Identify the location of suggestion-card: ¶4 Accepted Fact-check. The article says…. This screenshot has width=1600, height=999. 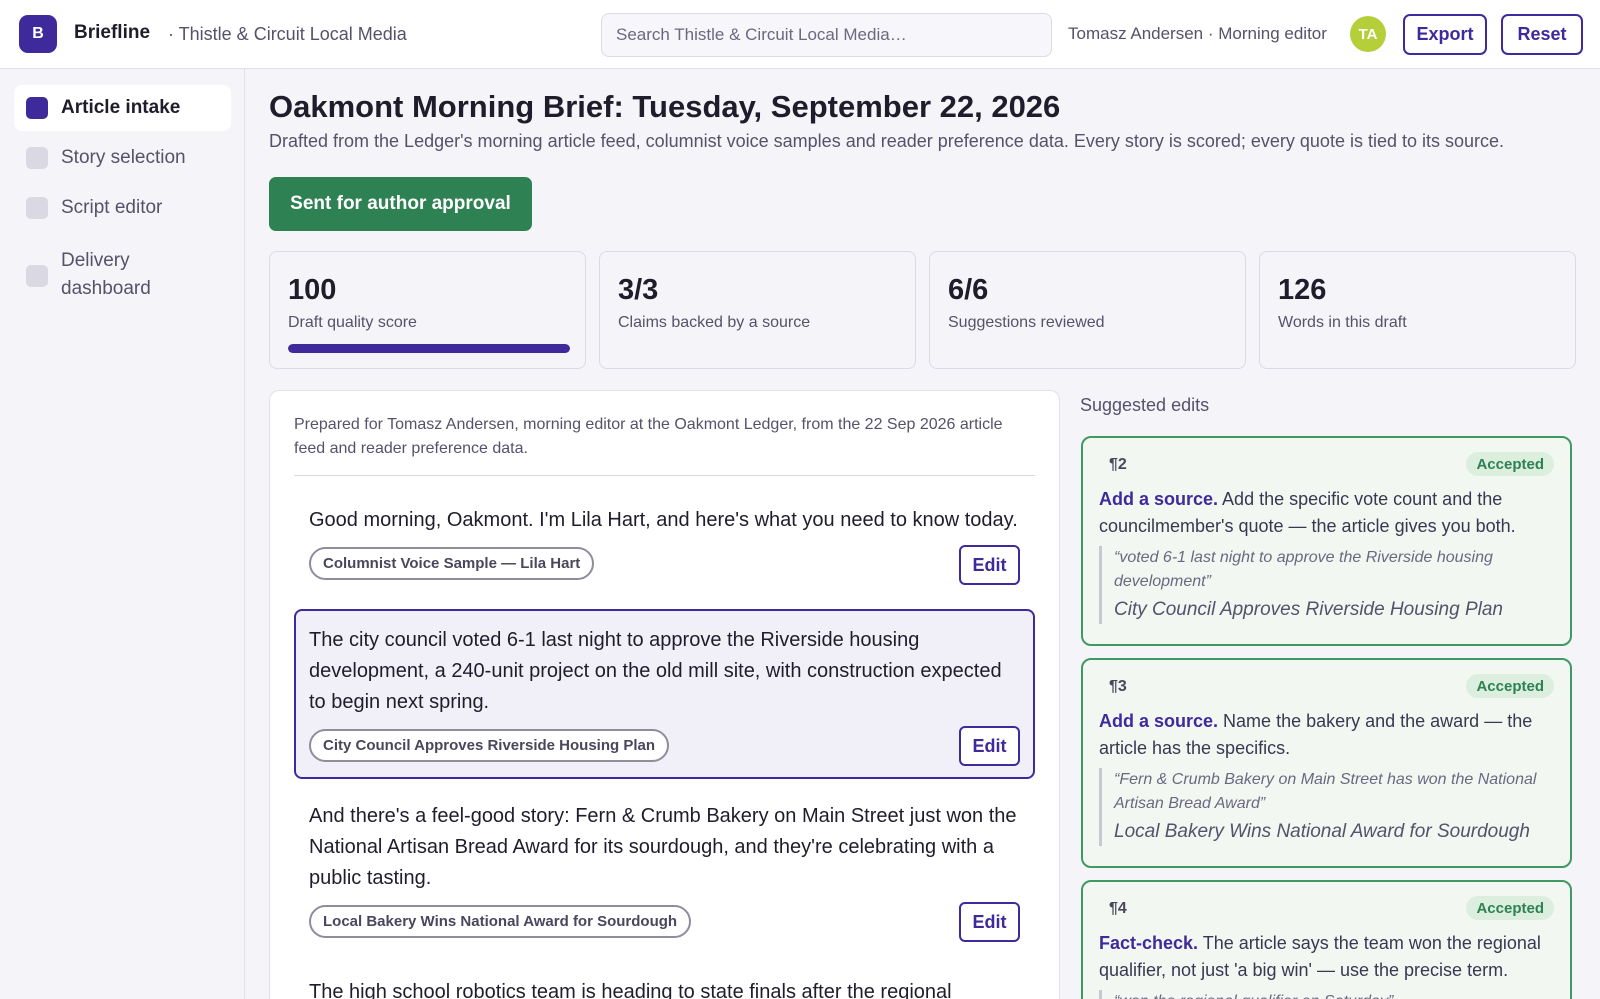
(1326, 939).